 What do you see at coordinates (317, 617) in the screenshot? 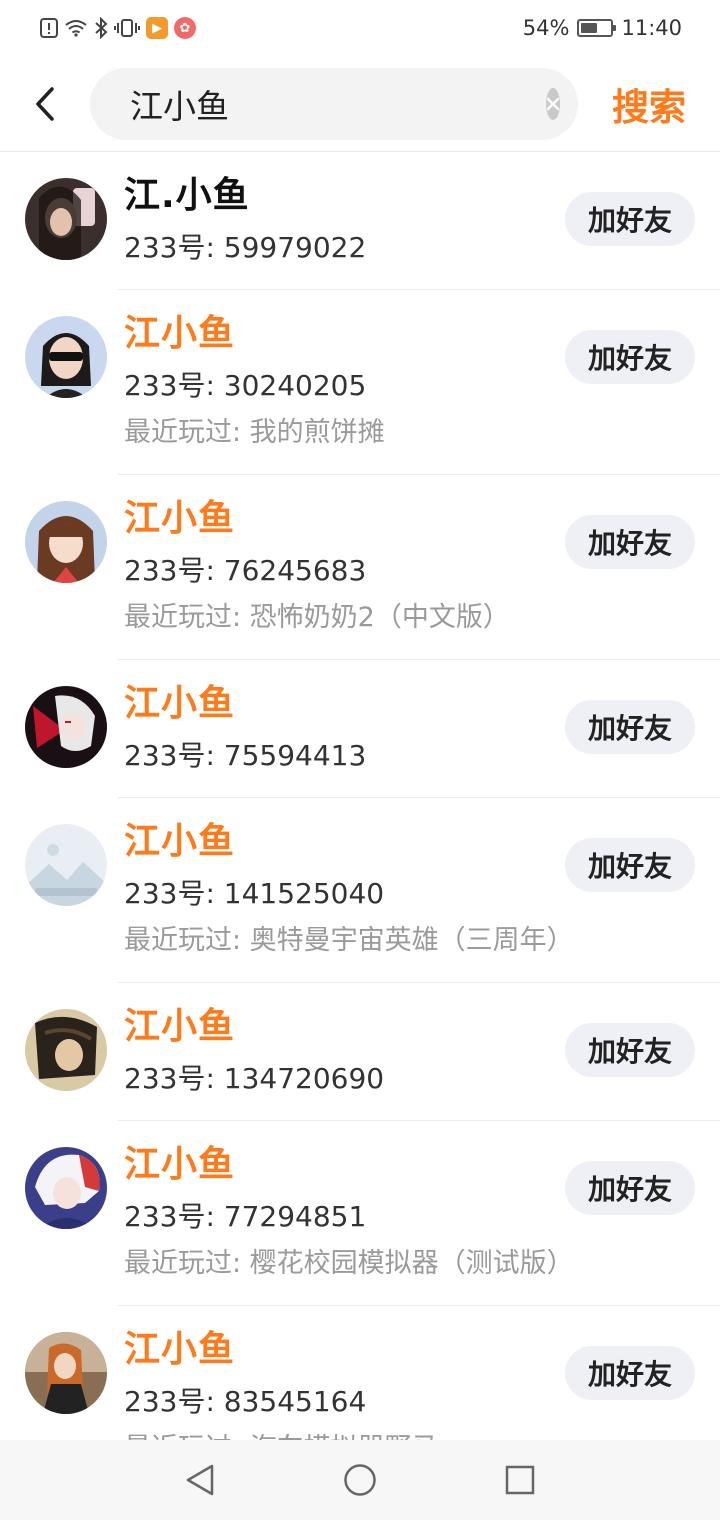
I see `recent-played: 最近玩过: 恐怖奶奶2（中文版）` at bounding box center [317, 617].